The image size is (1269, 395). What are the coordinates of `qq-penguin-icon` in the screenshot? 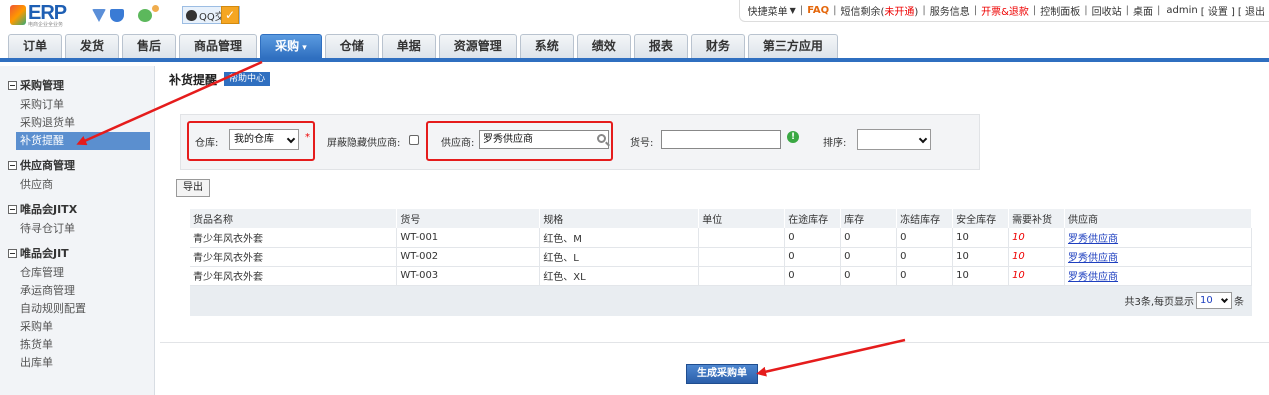 It's located at (191, 15).